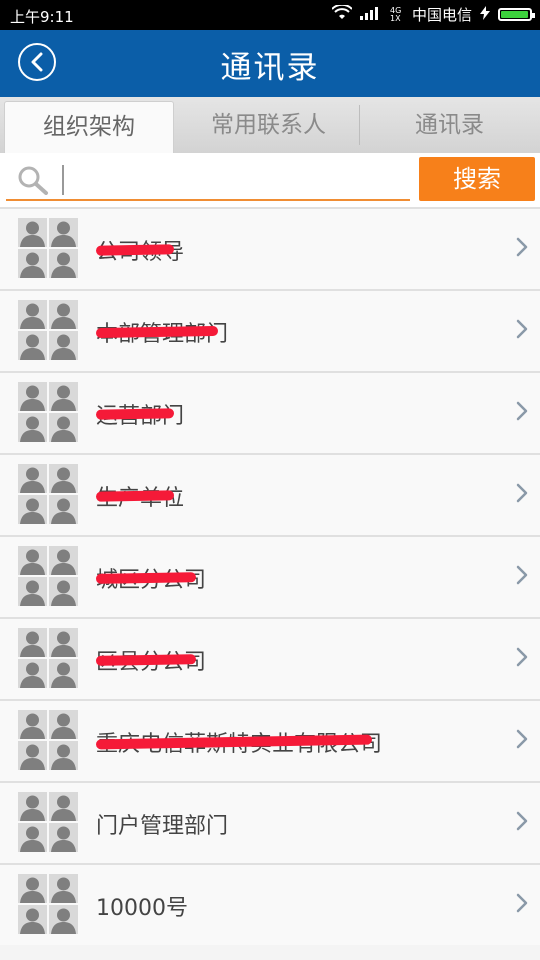  I want to click on search-bar: 搜索, so click(270, 180).